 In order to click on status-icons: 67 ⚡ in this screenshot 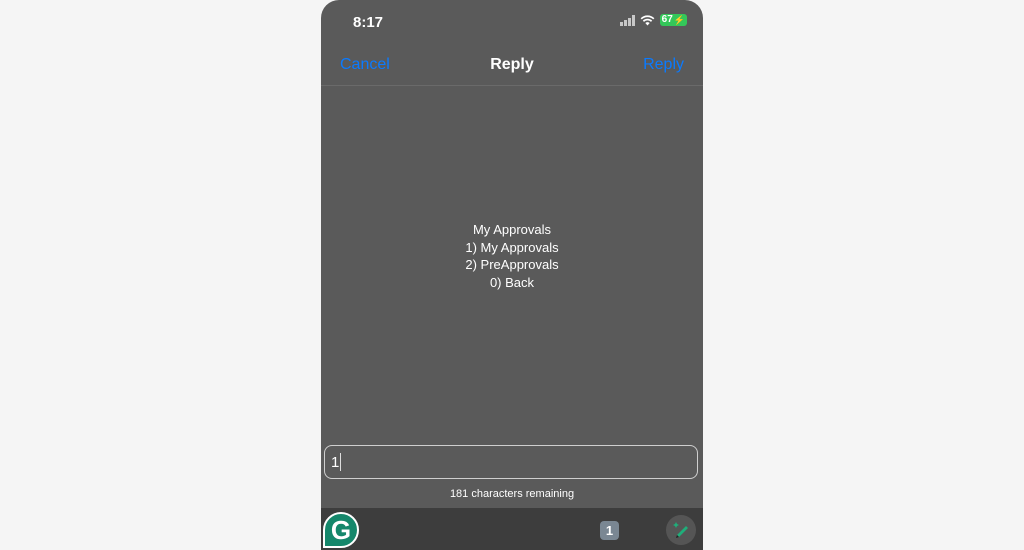, I will do `click(653, 20)`.